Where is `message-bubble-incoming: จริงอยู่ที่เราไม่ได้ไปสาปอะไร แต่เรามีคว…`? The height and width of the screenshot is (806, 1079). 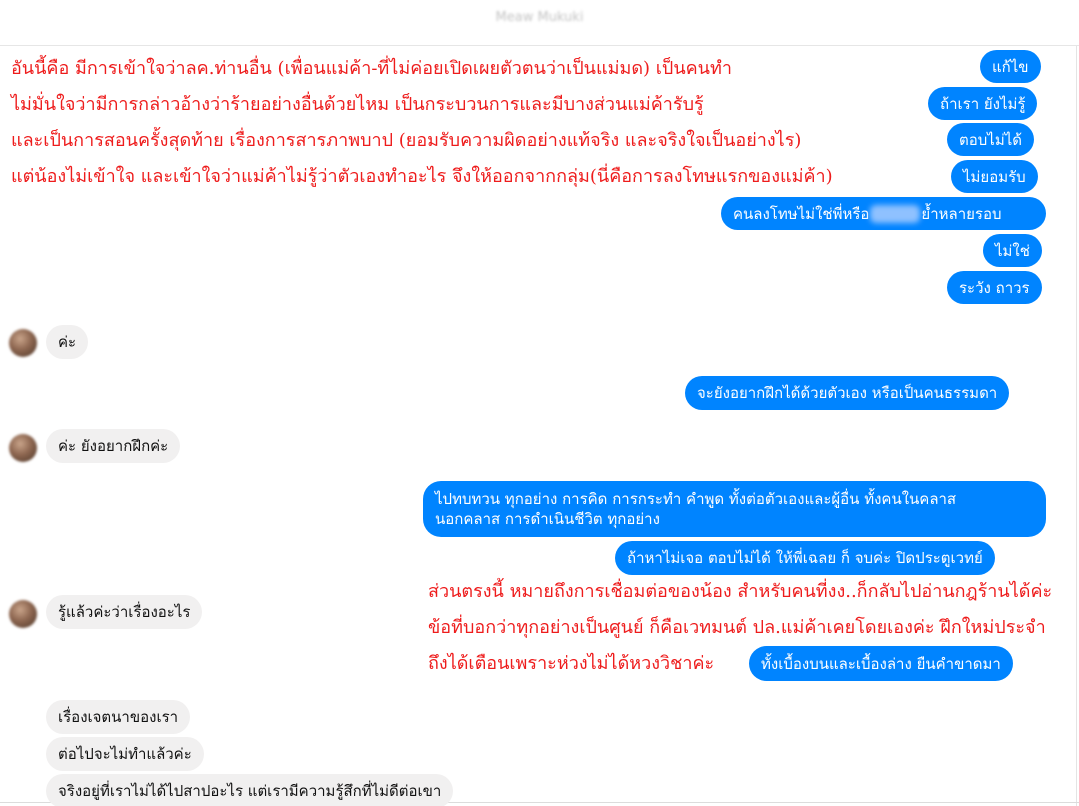
message-bubble-incoming: จริงอยู่ที่เราไม่ได้ไปสาปอะไร แต่เรามีคว… is located at coordinates (250, 790).